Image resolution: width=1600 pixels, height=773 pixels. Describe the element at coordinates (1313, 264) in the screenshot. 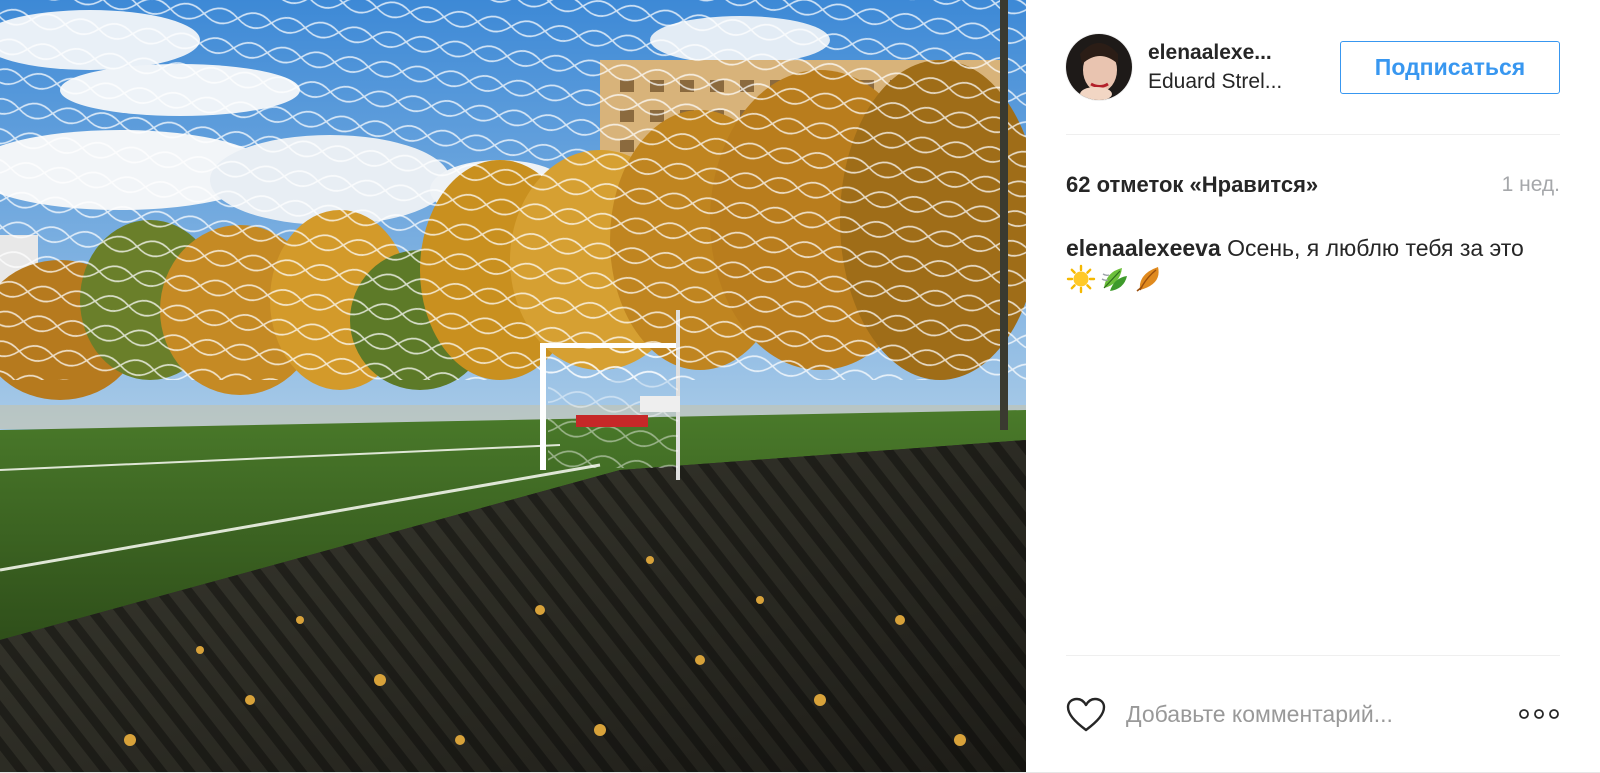

I see `post-caption: elenaalexeeva Осень, я люблю тебя за это` at that location.